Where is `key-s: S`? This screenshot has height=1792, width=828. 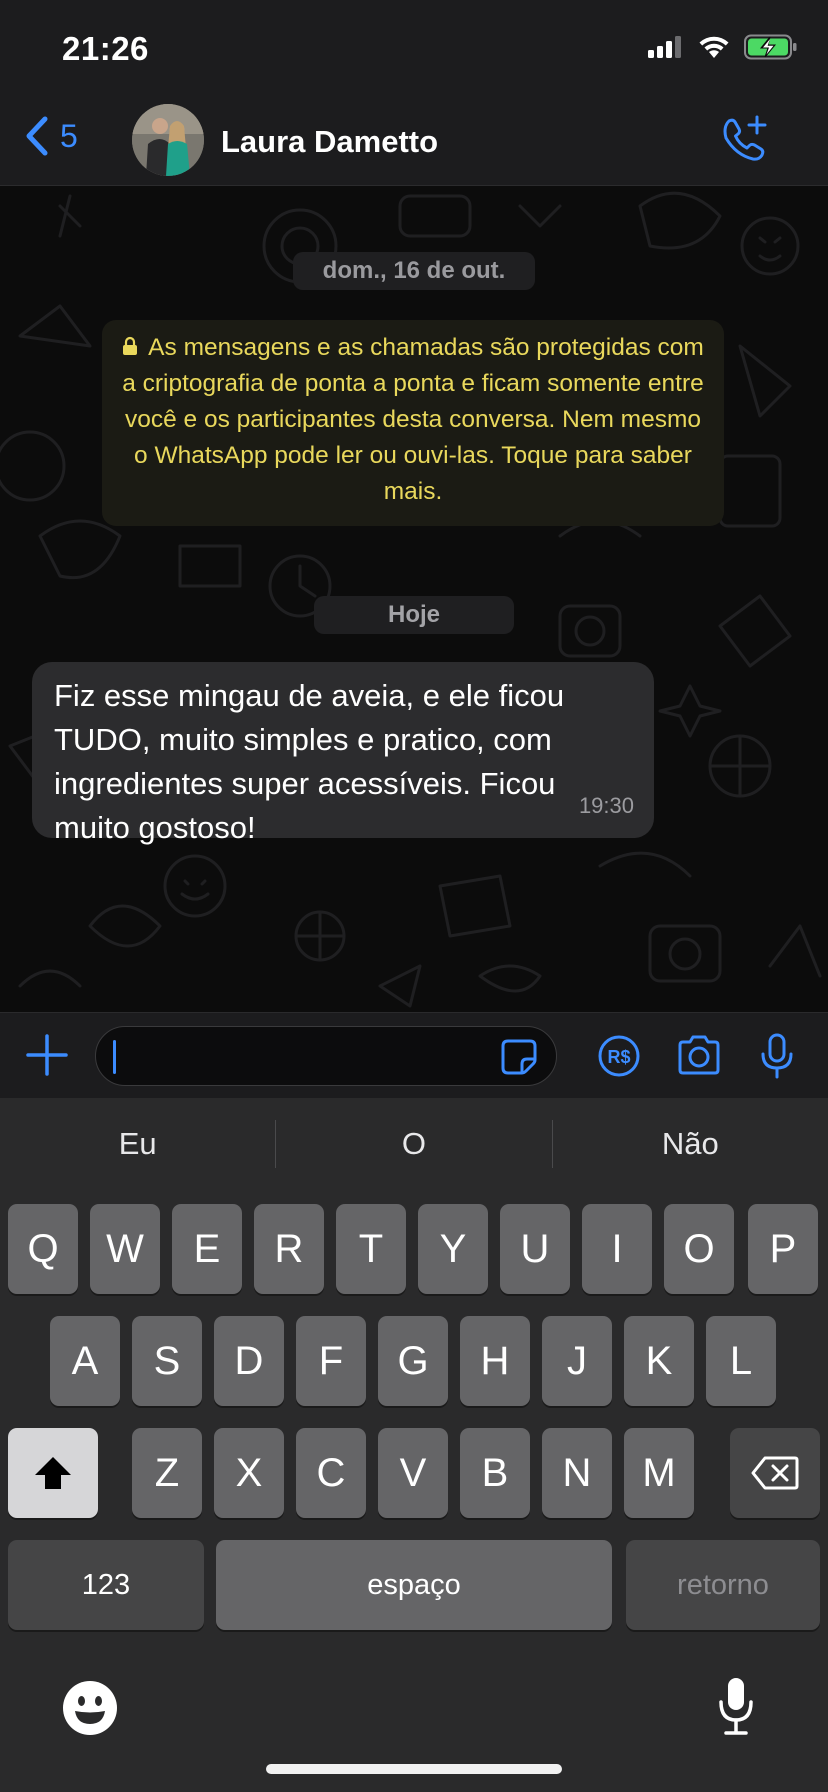
key-s: S is located at coordinates (167, 1361).